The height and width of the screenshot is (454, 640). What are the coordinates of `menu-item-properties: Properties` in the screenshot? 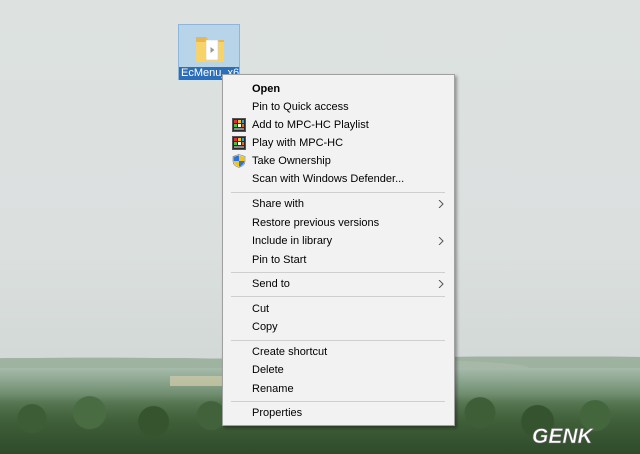 It's located at (338, 413).